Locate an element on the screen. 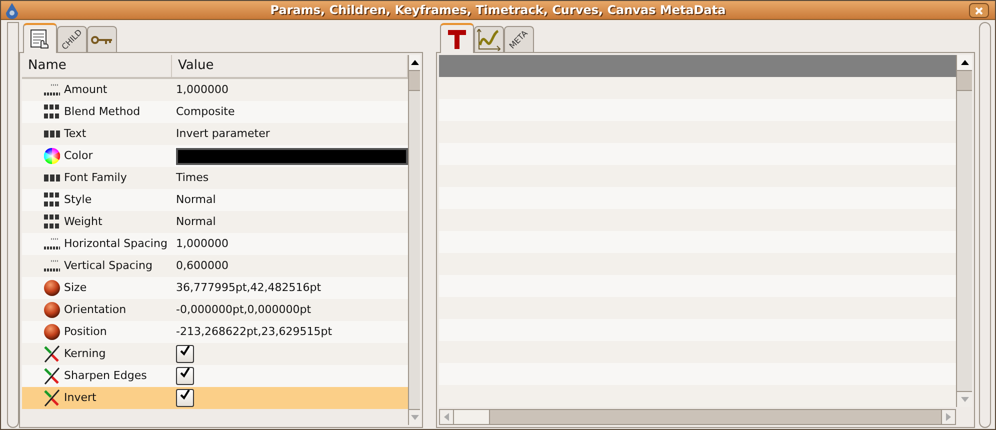  param-value: Invert parameter is located at coordinates (223, 134).